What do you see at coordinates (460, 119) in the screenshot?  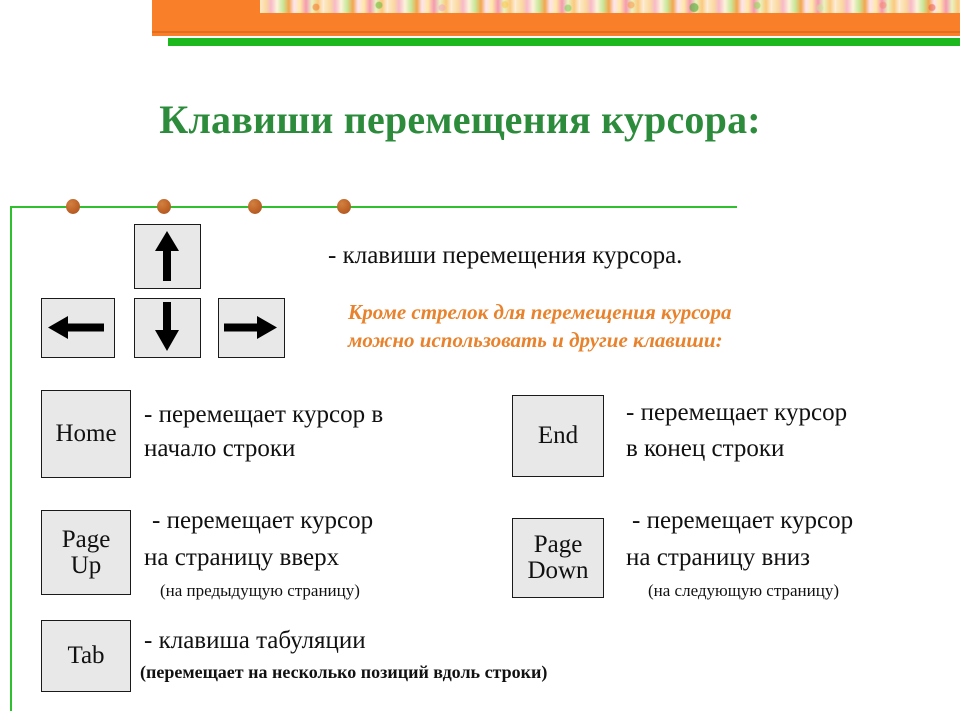 I see `page-title: Клавиши перемещения курсора:` at bounding box center [460, 119].